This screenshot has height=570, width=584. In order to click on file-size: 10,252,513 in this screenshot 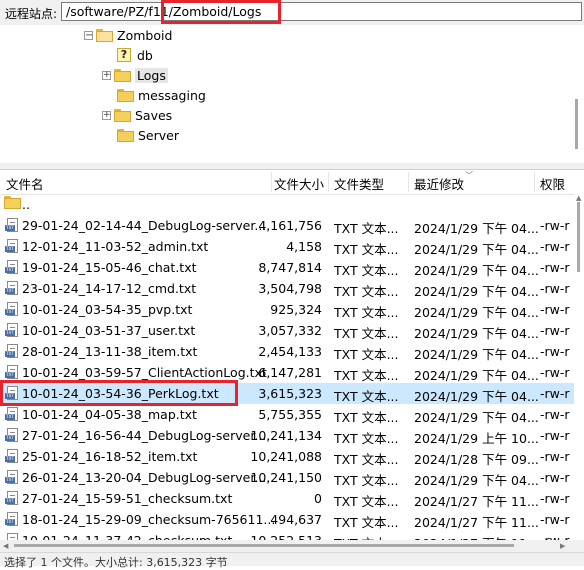, I will do `click(286, 536)`.